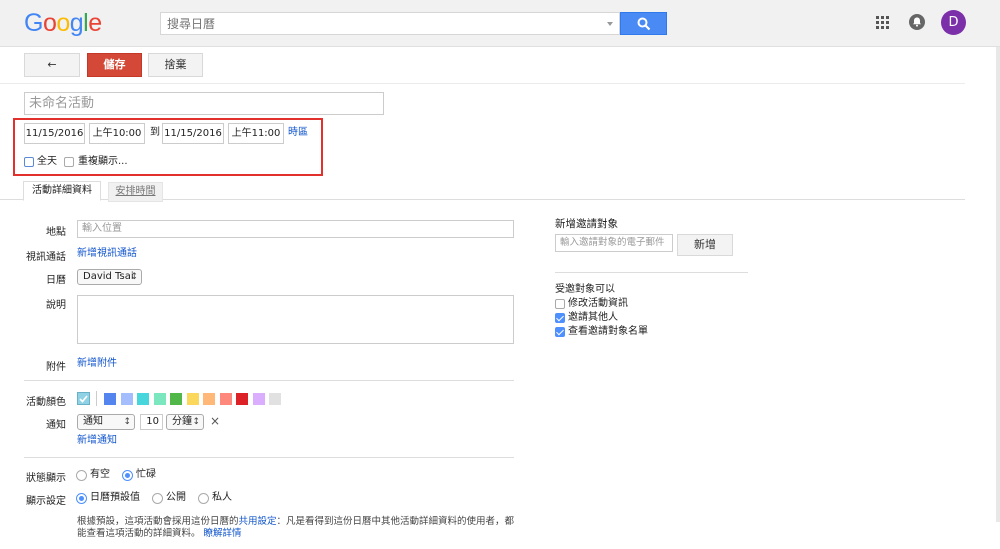  Describe the element at coordinates (176, 497) in the screenshot. I see `visibility-public-label: 公開` at that location.